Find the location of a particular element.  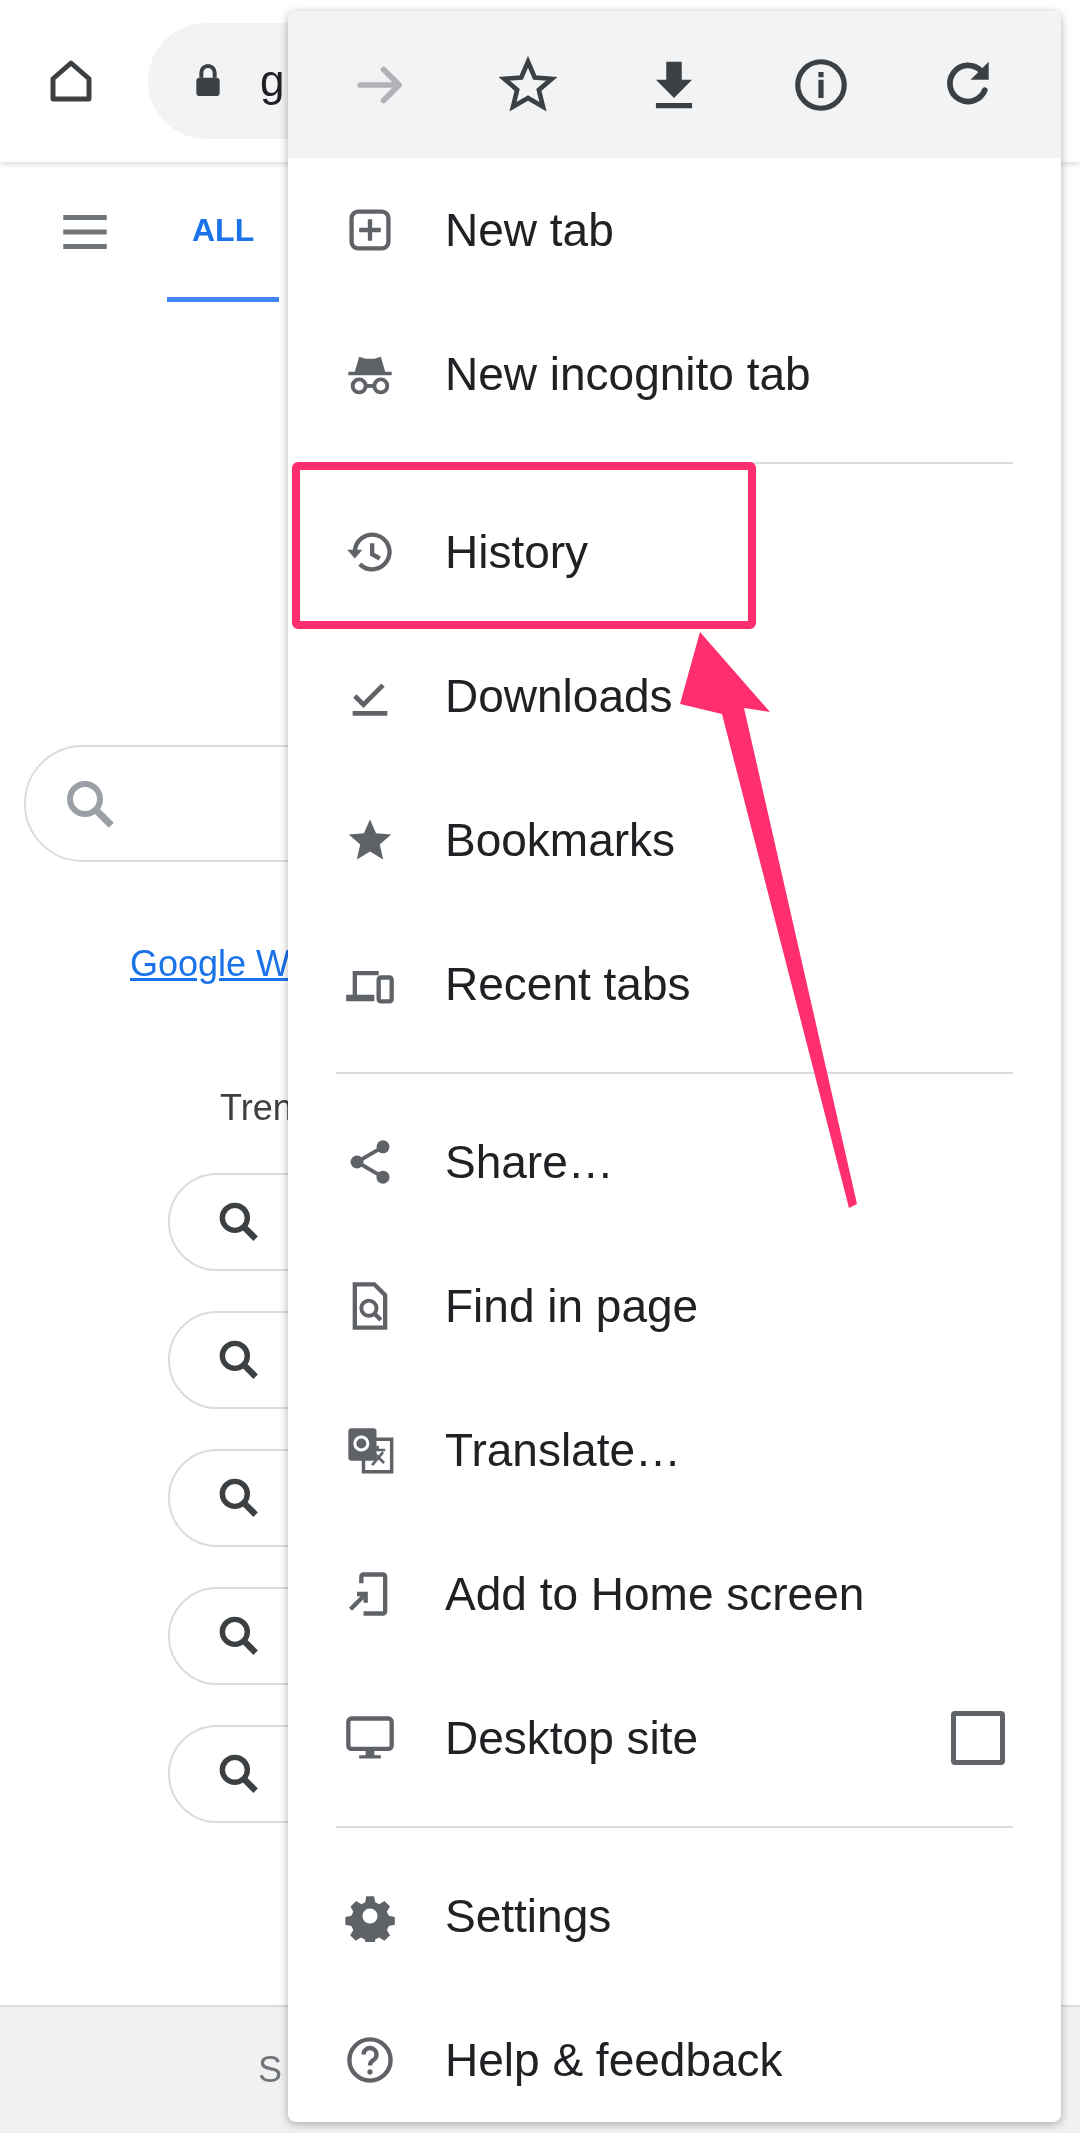

menu-item-label: Settings is located at coordinates (529, 1916).